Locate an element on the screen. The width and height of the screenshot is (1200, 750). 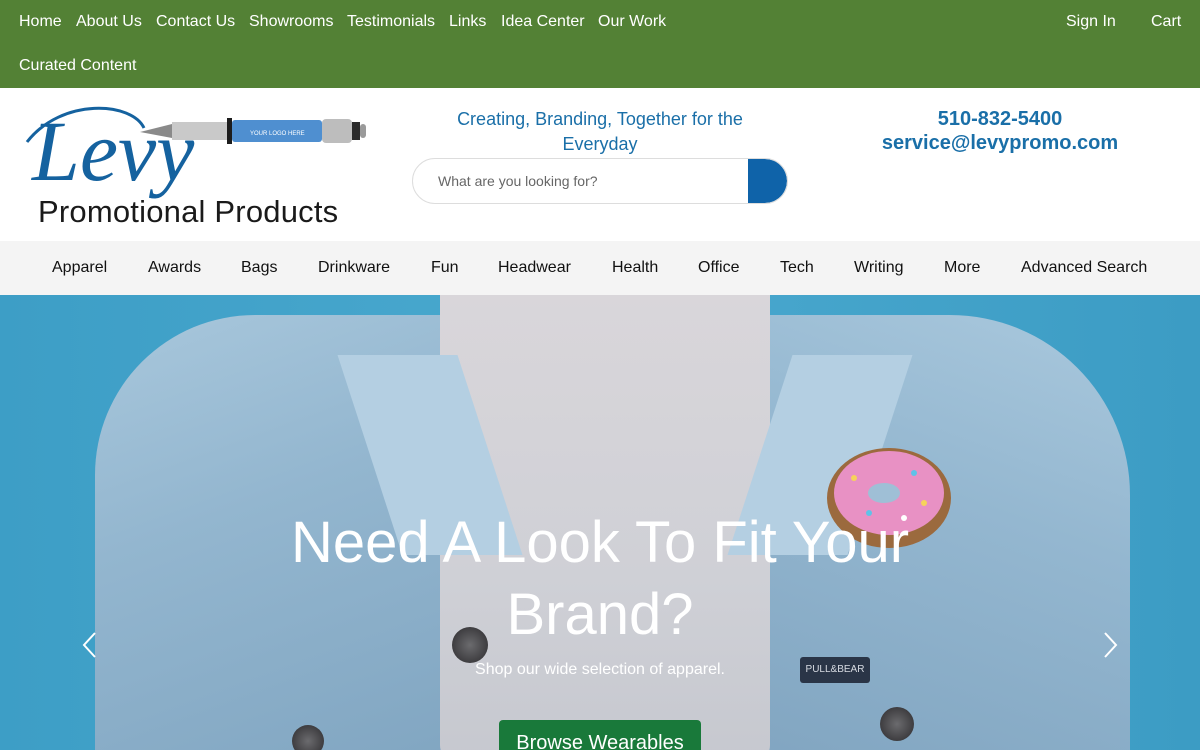
sign-in-link: Sign In is located at coordinates (1091, 22).